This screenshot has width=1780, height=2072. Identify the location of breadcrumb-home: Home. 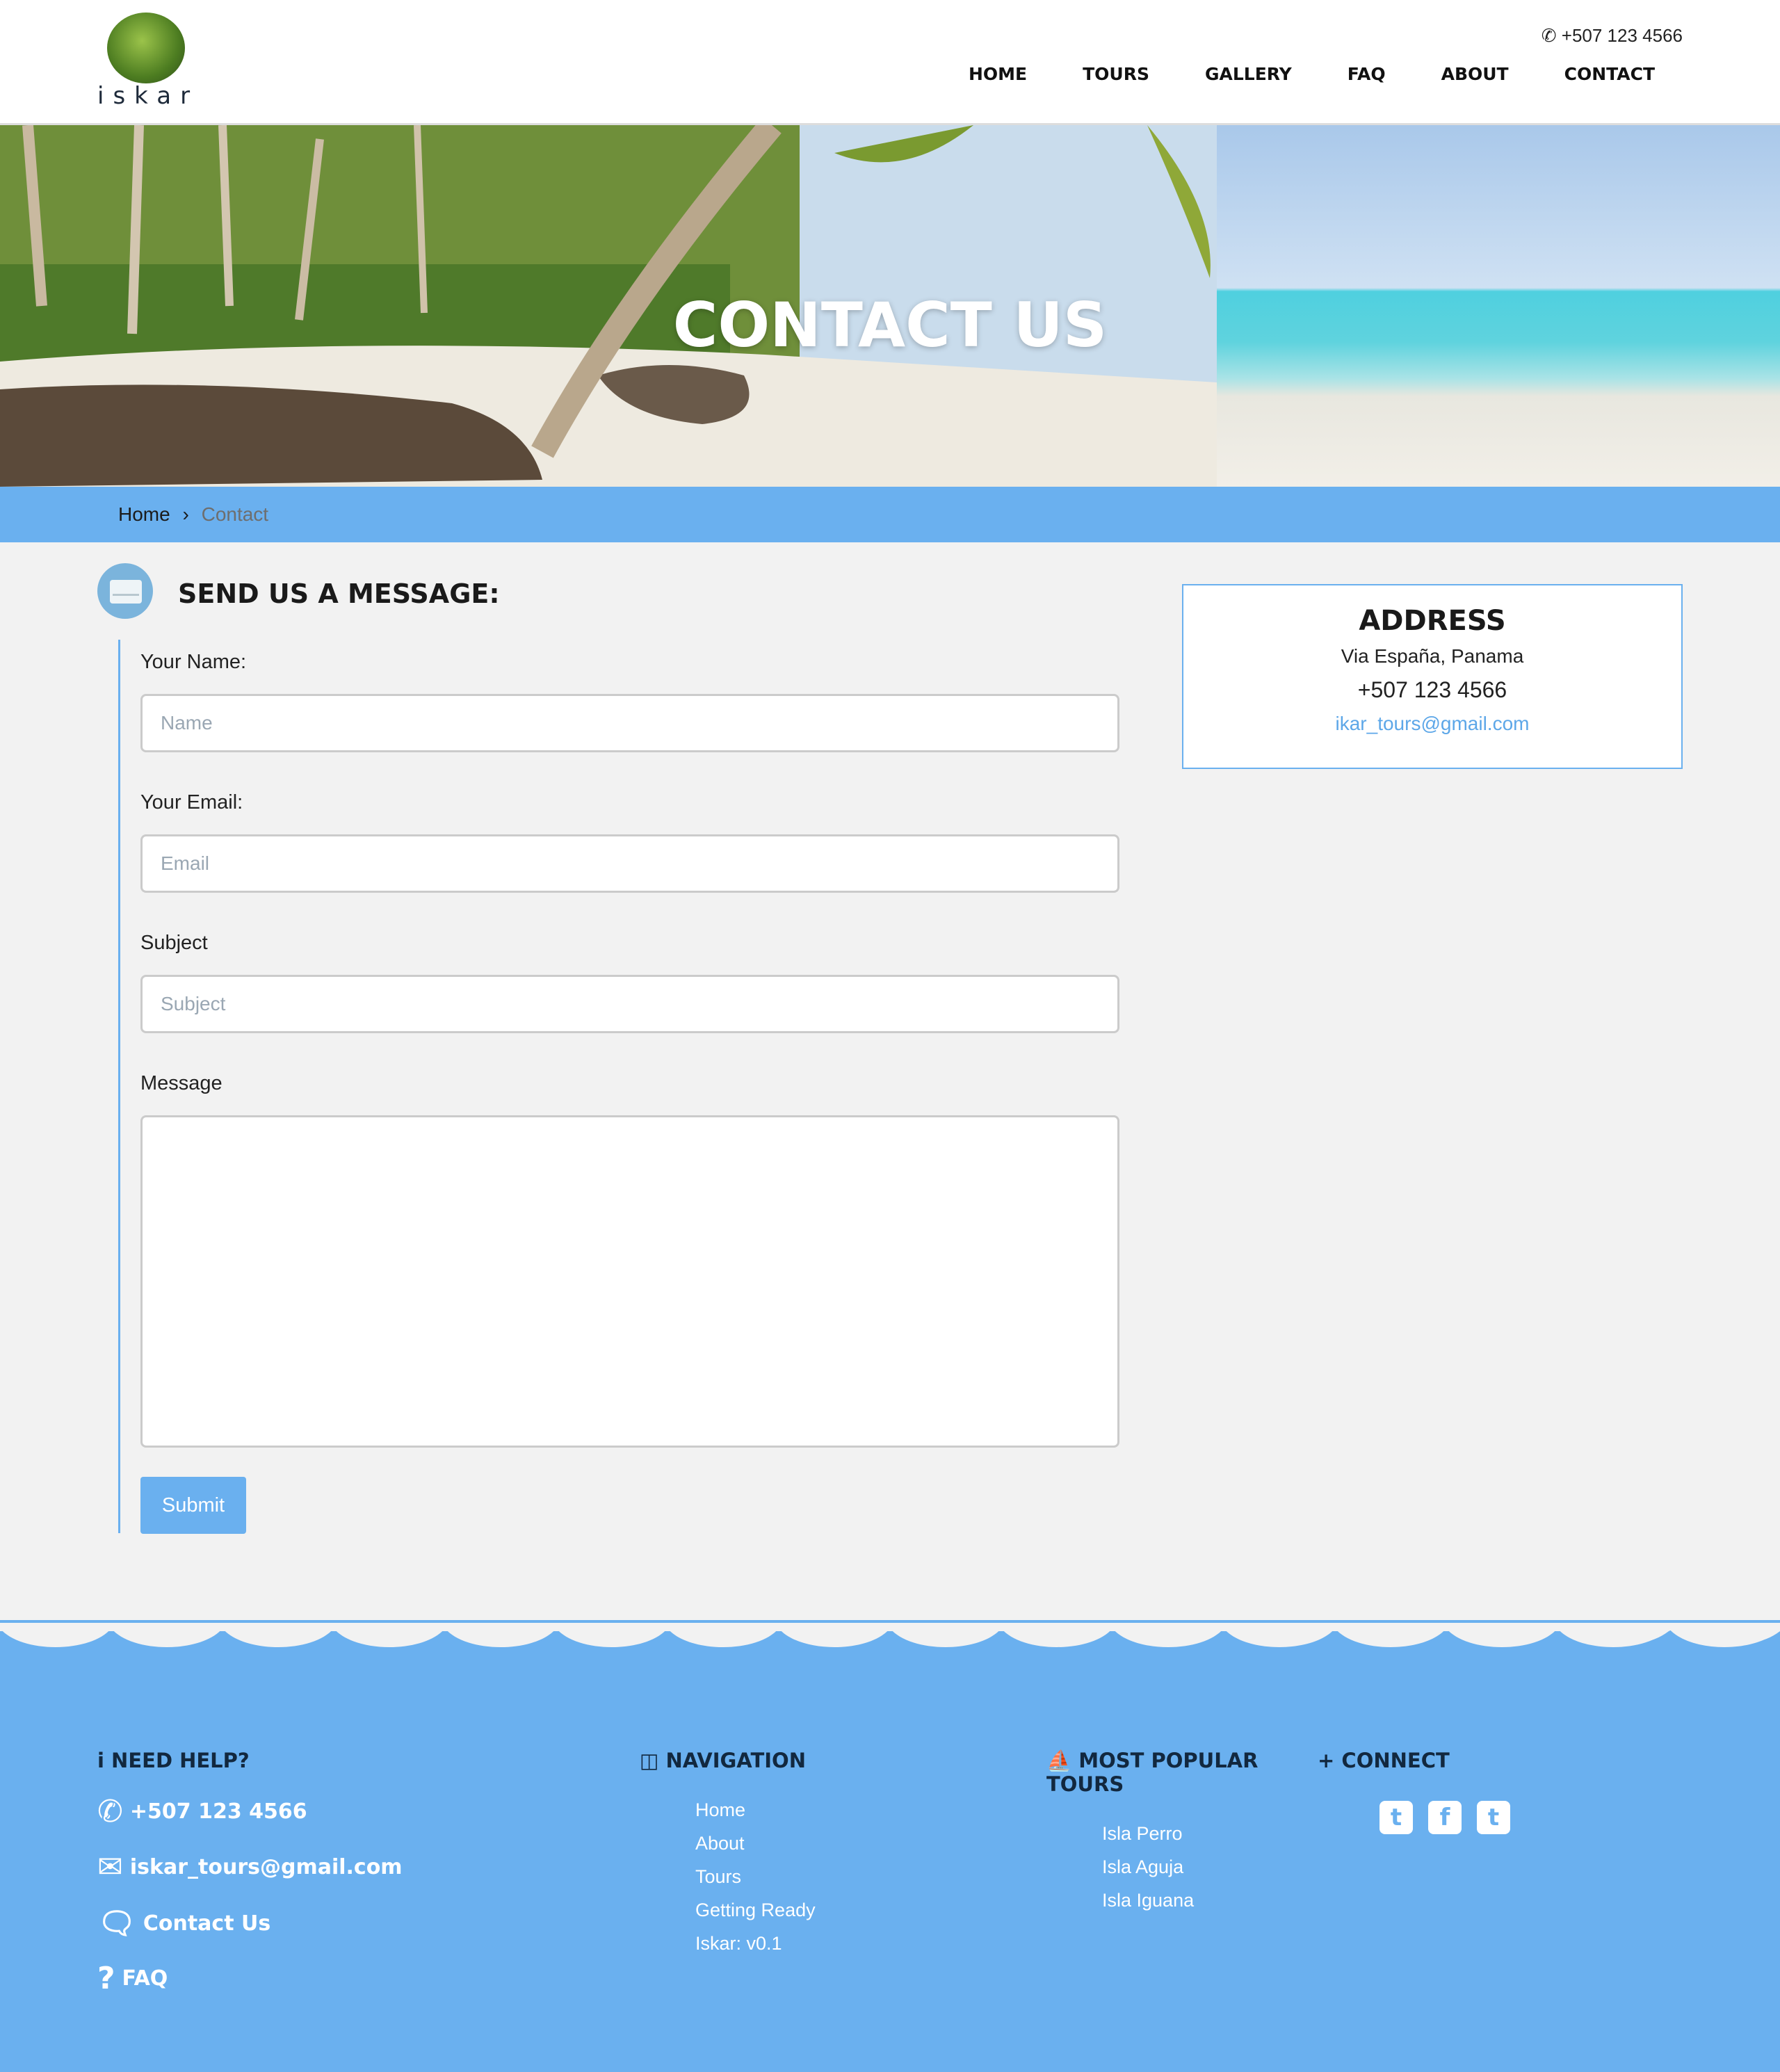
(144, 514).